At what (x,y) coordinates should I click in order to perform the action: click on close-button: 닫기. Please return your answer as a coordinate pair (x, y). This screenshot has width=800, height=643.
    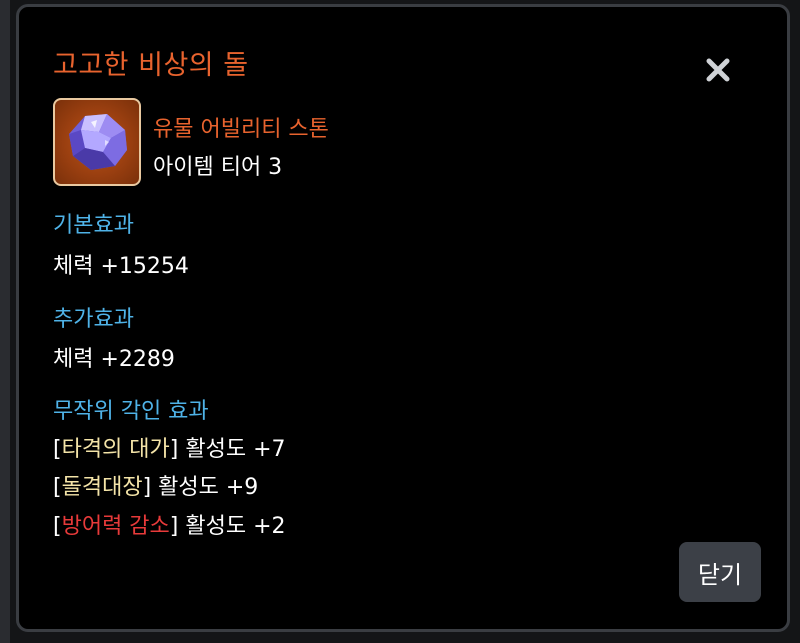
    Looking at the image, I should click on (720, 572).